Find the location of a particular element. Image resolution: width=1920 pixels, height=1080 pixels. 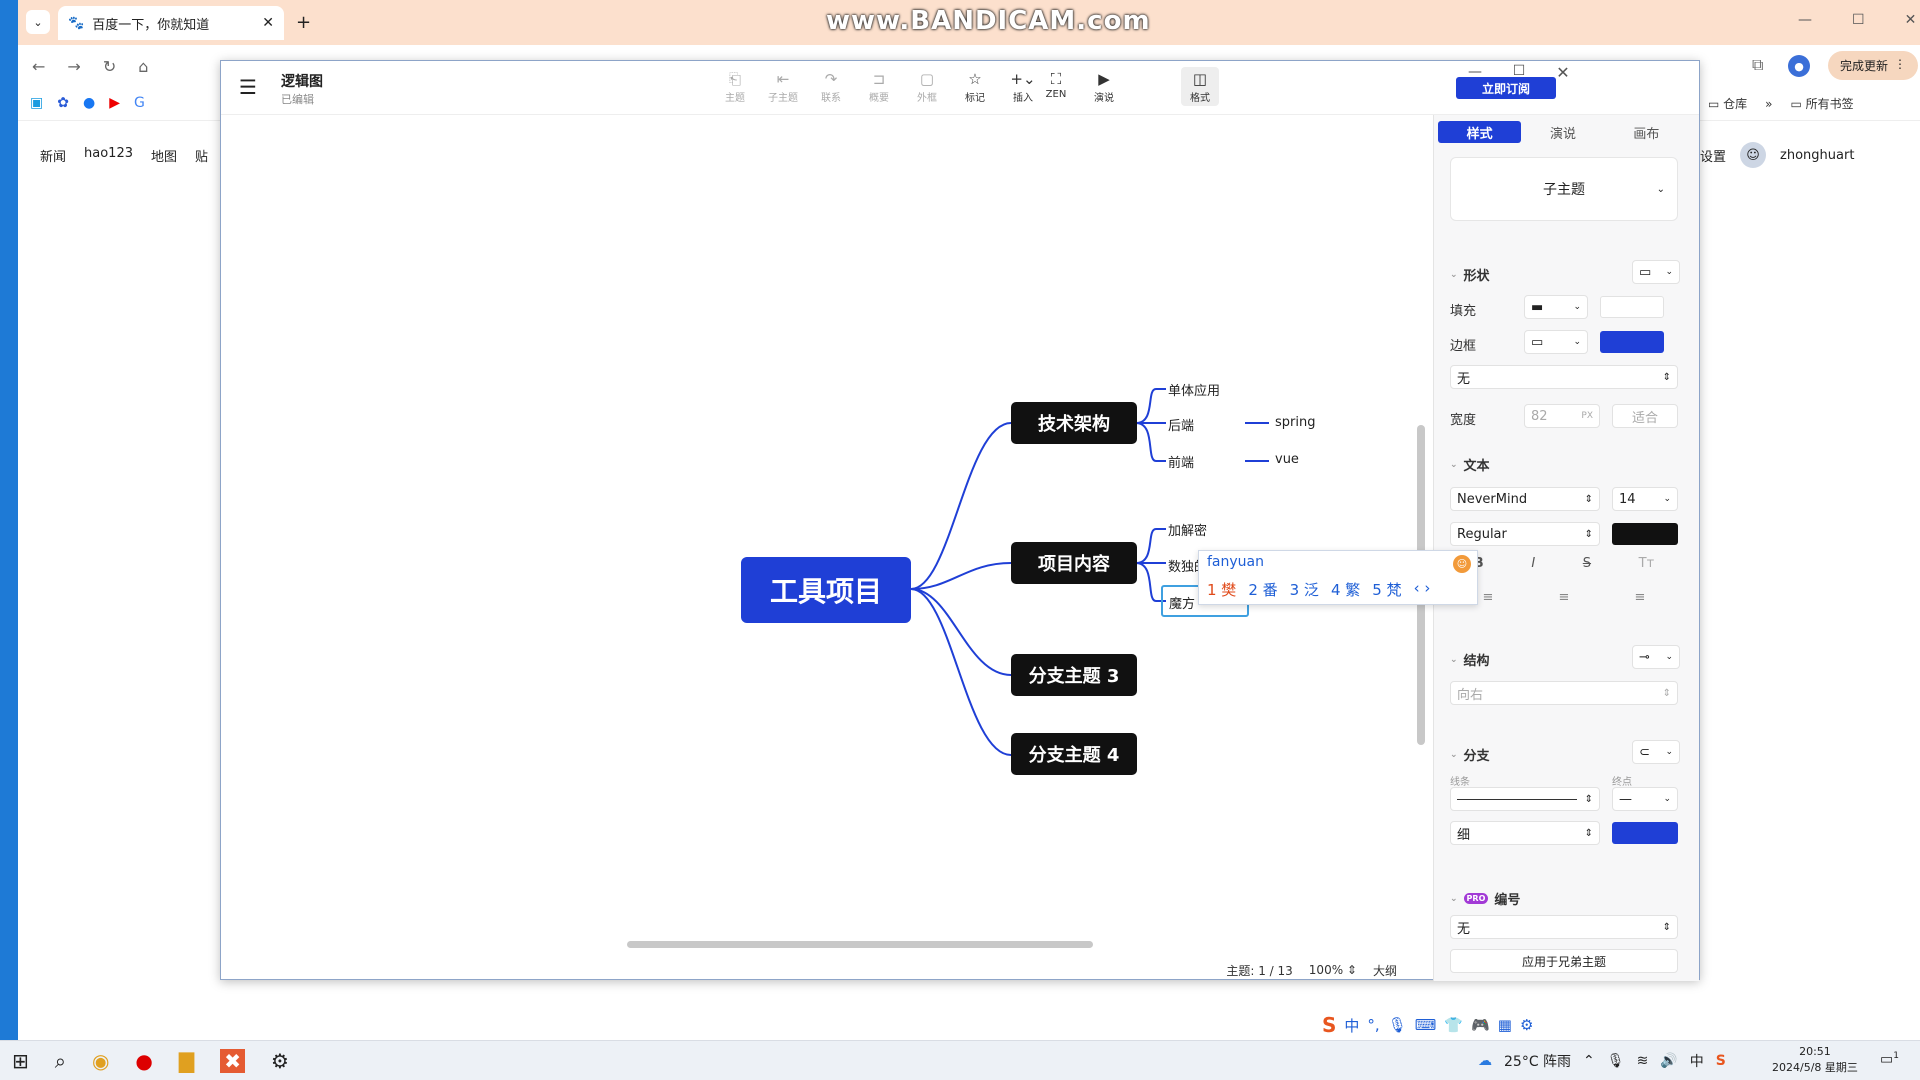

branch-topic-3: 分支主题 3 is located at coordinates (1074, 675).